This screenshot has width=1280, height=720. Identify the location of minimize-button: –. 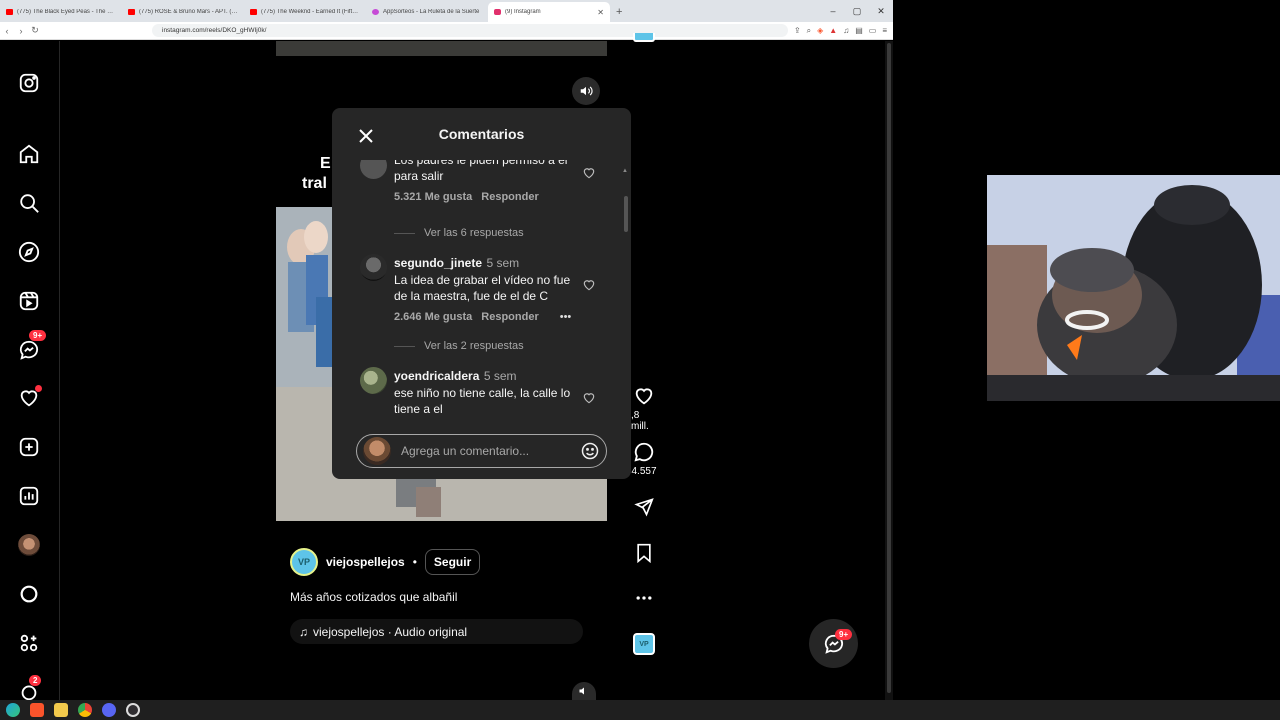
(833, 11).